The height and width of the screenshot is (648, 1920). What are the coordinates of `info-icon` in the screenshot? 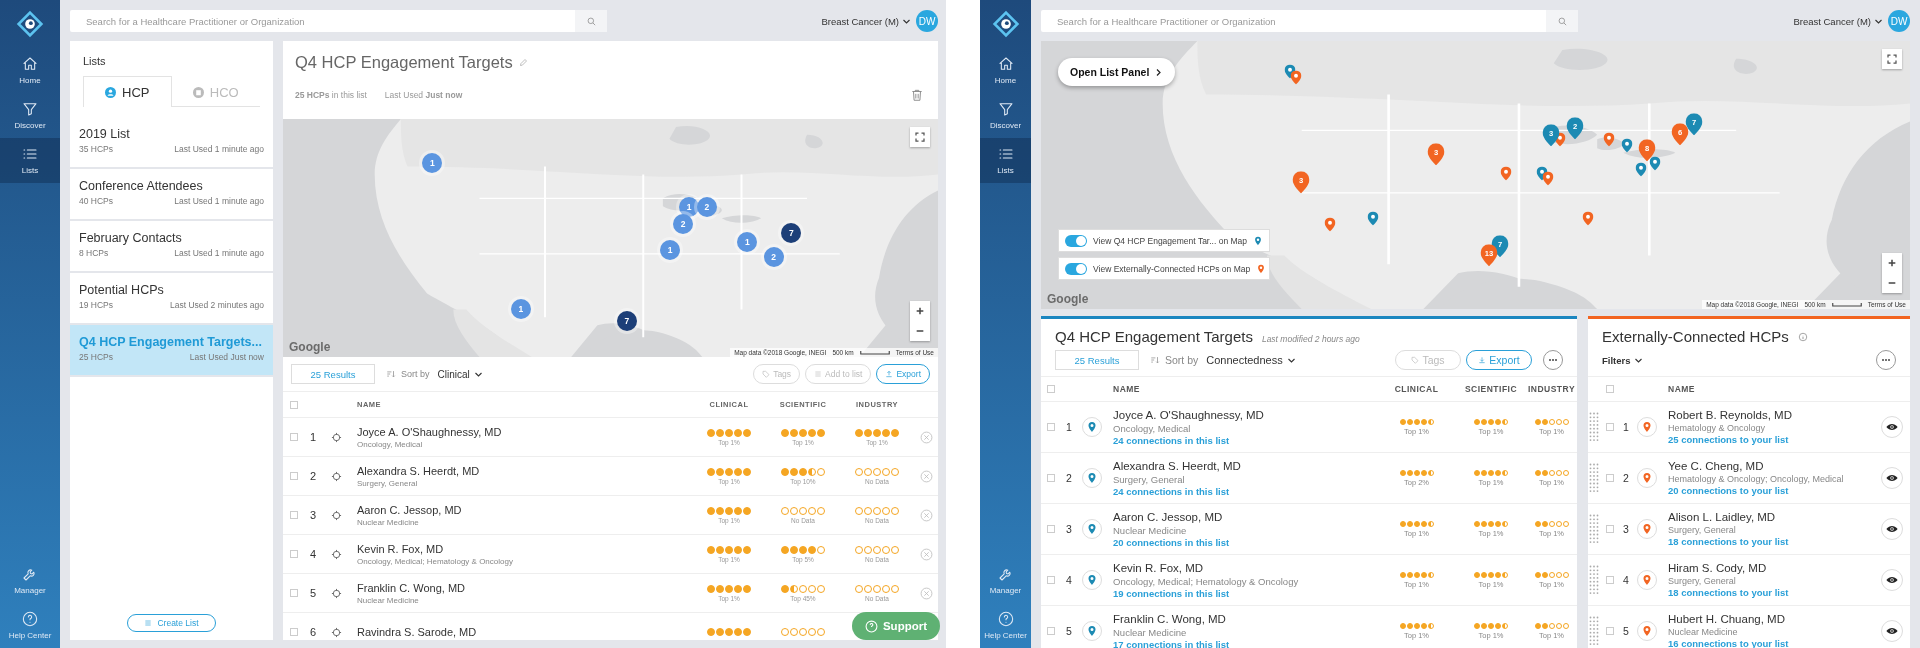 It's located at (1802, 336).